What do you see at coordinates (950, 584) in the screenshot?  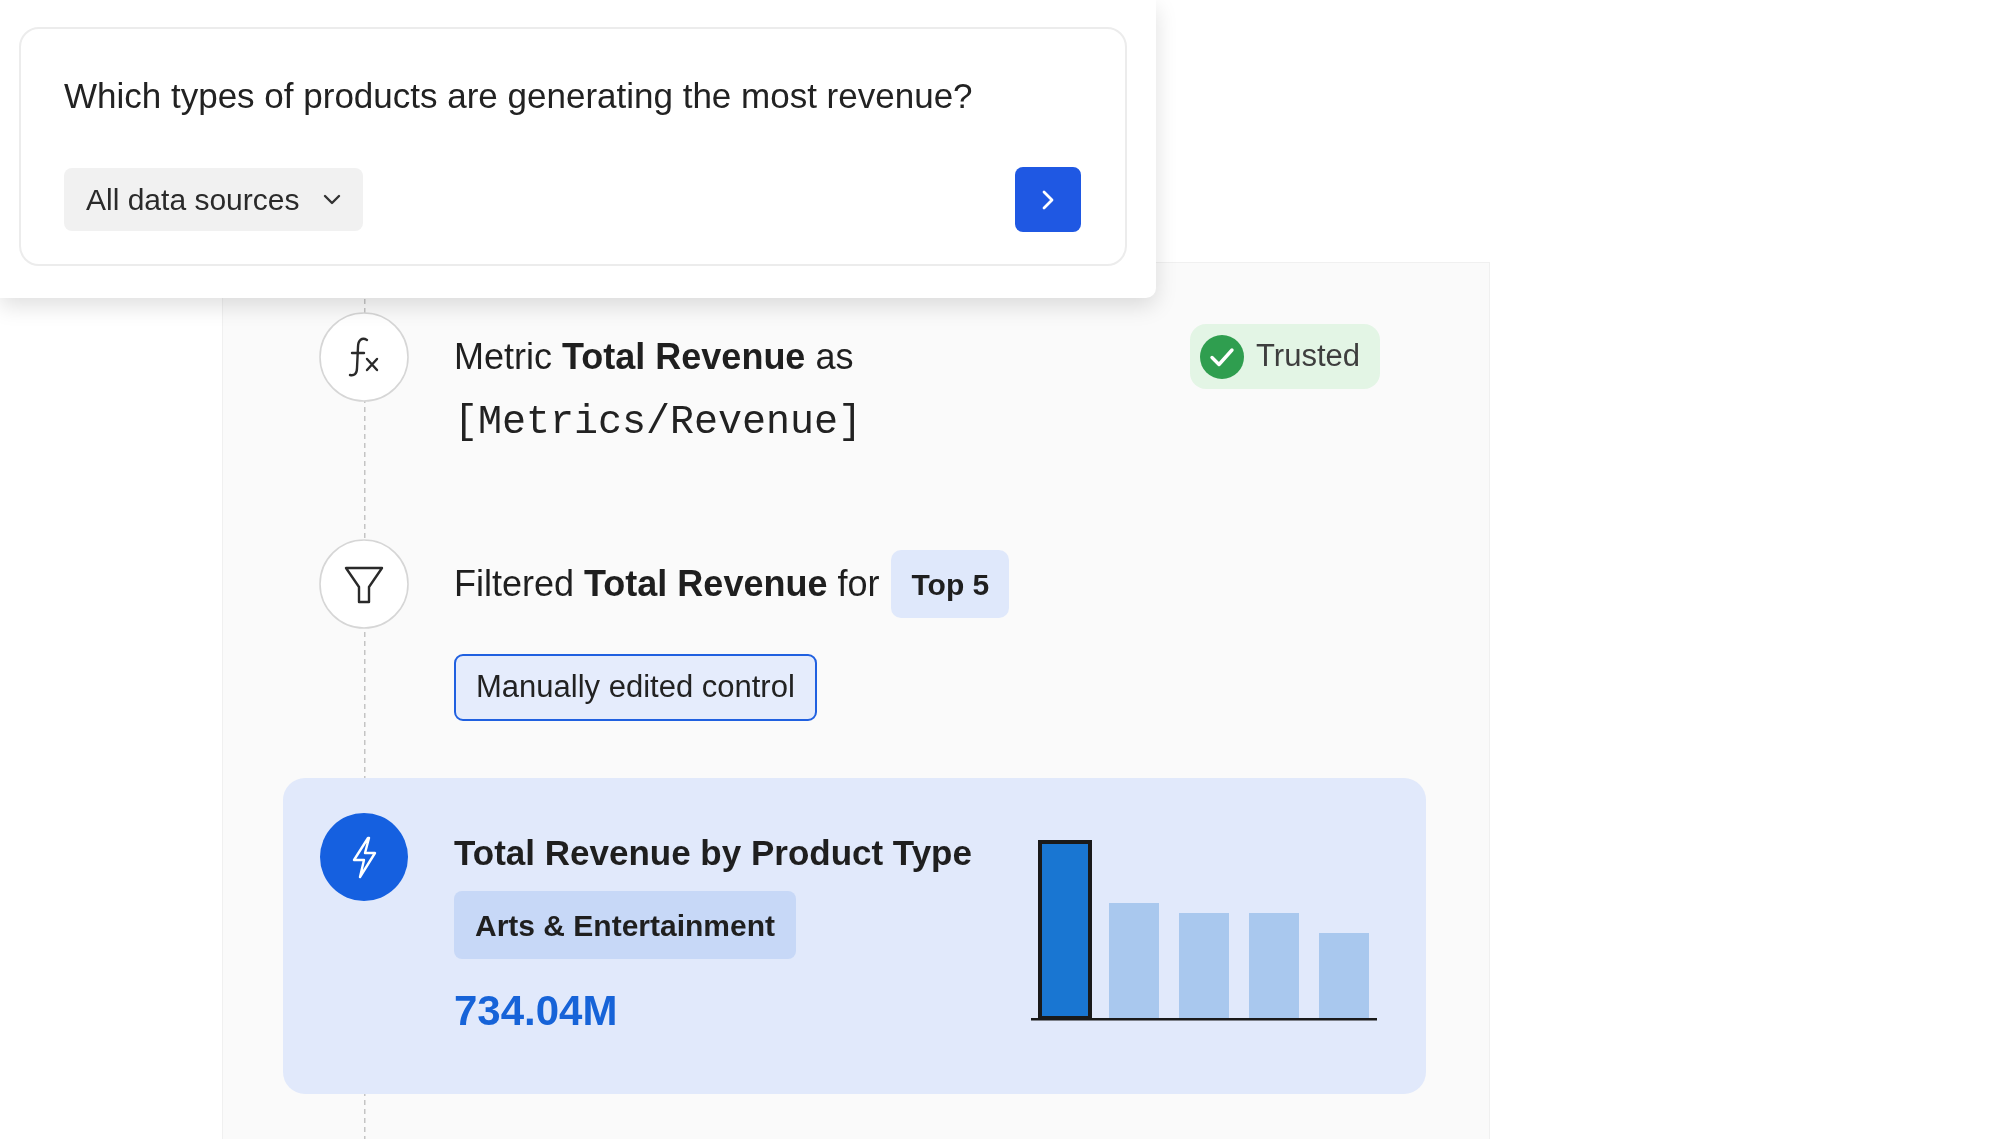 I see `filter-value-tag: Top 5` at bounding box center [950, 584].